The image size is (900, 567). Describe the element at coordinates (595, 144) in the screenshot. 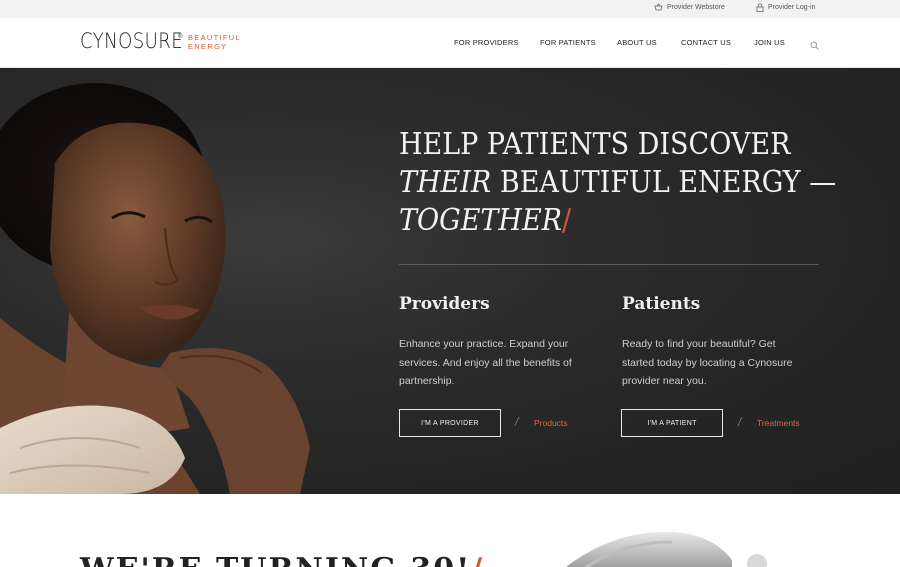

I see `hero-heading-line1: HELP PATIENTS DISCOVER` at that location.